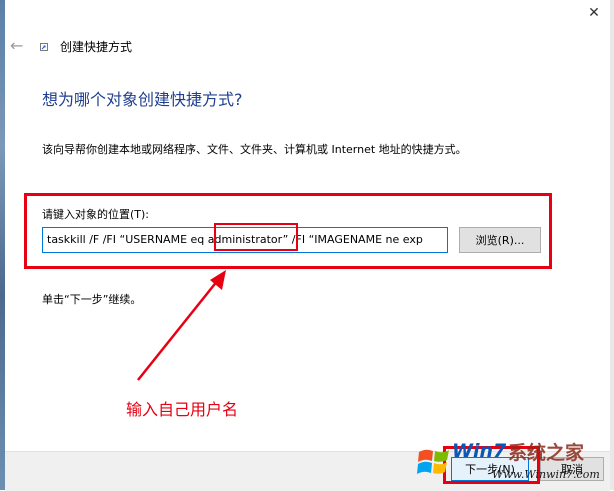 Image resolution: width=614 pixels, height=491 pixels. What do you see at coordinates (44, 47) in the screenshot?
I see `shortcut-icon` at bounding box center [44, 47].